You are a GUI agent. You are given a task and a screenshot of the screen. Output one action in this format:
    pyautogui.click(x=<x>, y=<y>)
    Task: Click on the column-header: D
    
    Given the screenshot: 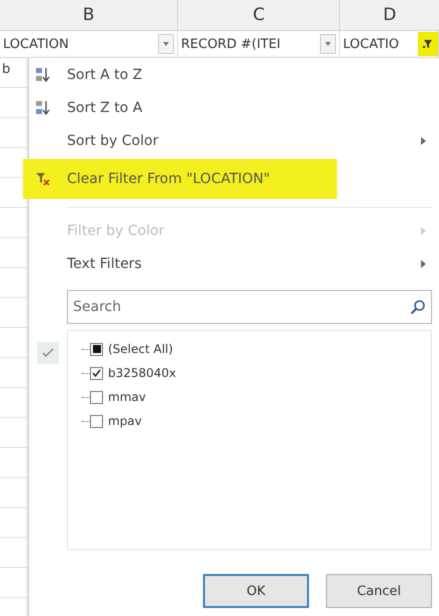 What is the action you would take?
    pyautogui.click(x=389, y=15)
    